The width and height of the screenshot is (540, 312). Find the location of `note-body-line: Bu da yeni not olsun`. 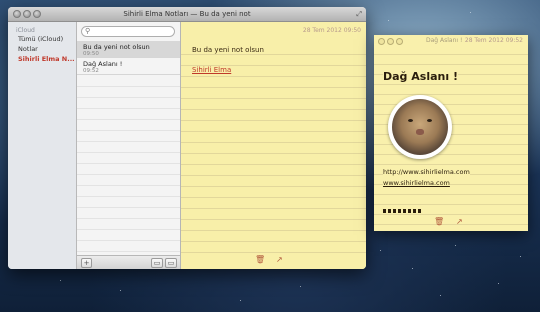

note-body-line: Bu da yeni not olsun is located at coordinates (228, 50).